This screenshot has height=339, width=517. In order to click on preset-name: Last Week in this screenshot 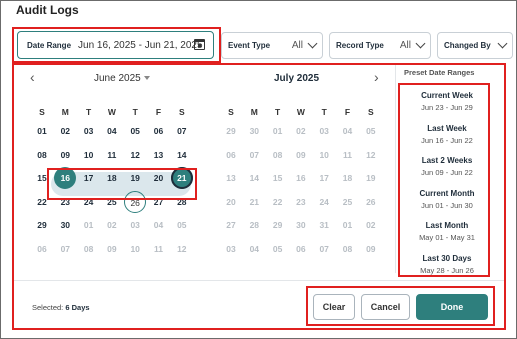, I will do `click(447, 128)`.